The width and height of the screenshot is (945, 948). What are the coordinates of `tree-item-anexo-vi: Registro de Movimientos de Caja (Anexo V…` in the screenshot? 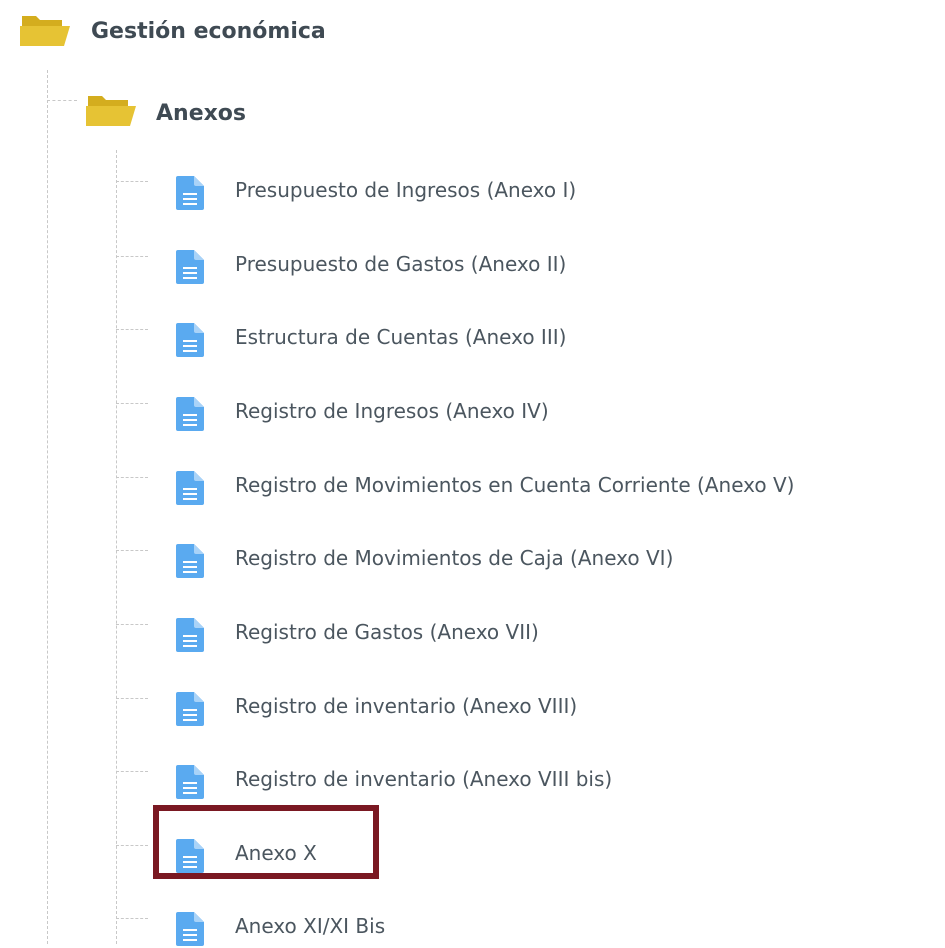 It's located at (556, 560).